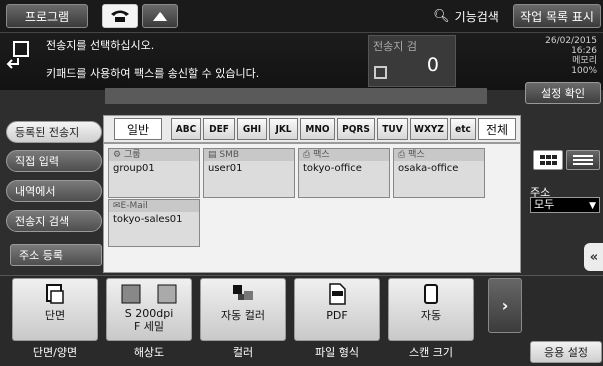  I want to click on color-button: 자동 컬러, so click(243, 309).